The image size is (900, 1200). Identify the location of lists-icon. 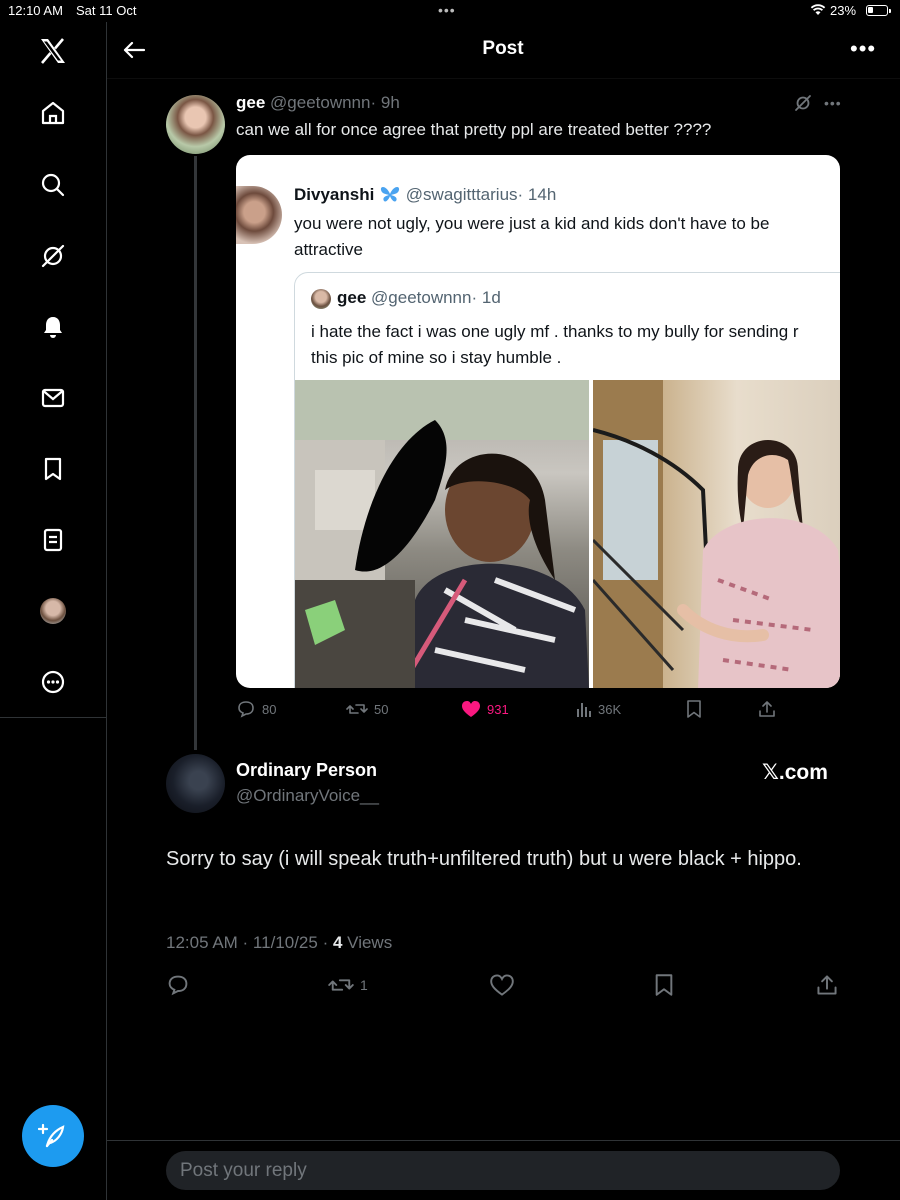
(53, 540).